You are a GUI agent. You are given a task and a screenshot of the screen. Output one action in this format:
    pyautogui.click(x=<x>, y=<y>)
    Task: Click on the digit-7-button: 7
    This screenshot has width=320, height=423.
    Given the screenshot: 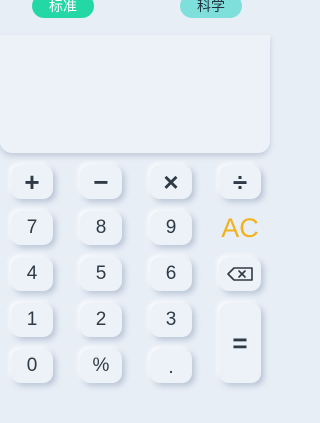 What is the action you would take?
    pyautogui.click(x=32, y=228)
    